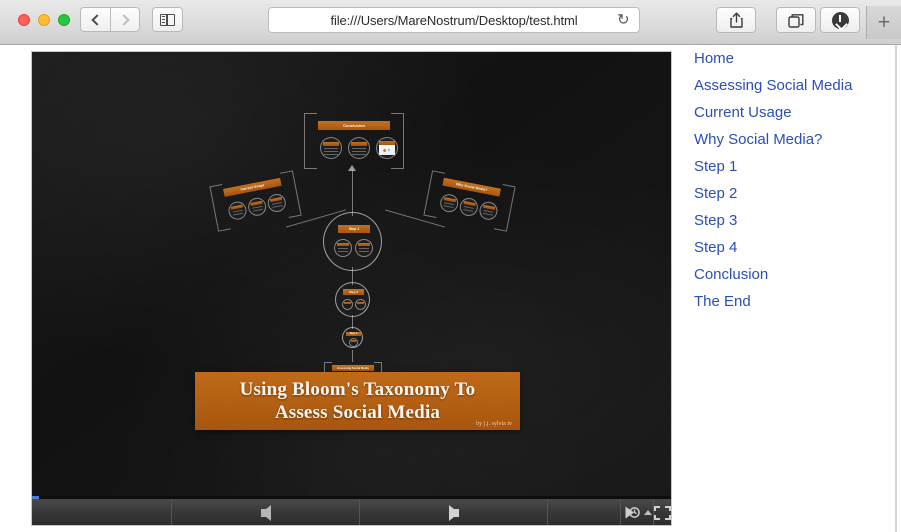  What do you see at coordinates (64, 20) in the screenshot?
I see `zoom-window-button` at bounding box center [64, 20].